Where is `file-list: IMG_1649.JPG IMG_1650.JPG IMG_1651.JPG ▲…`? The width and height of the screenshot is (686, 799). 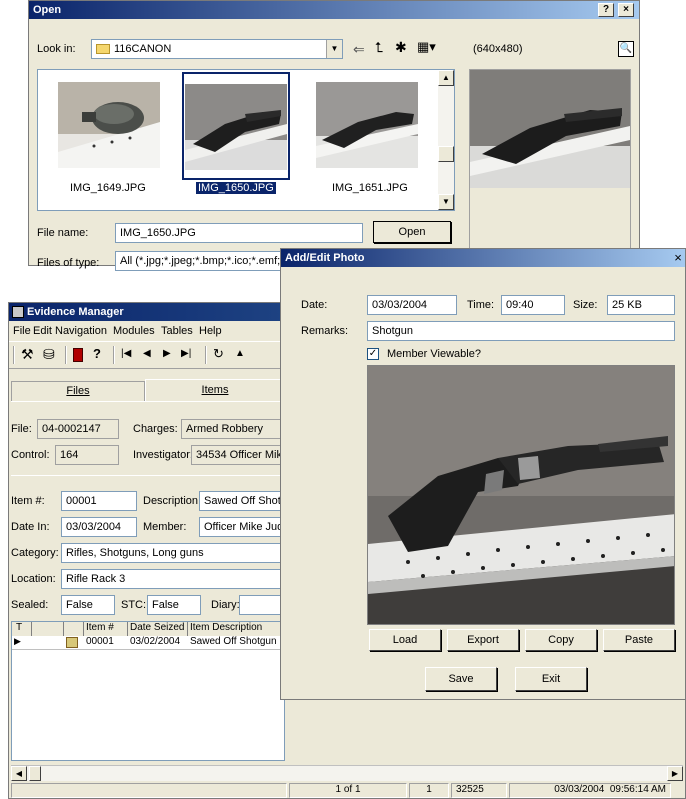 file-list: IMG_1649.JPG IMG_1650.JPG IMG_1651.JPG ▲… is located at coordinates (246, 140).